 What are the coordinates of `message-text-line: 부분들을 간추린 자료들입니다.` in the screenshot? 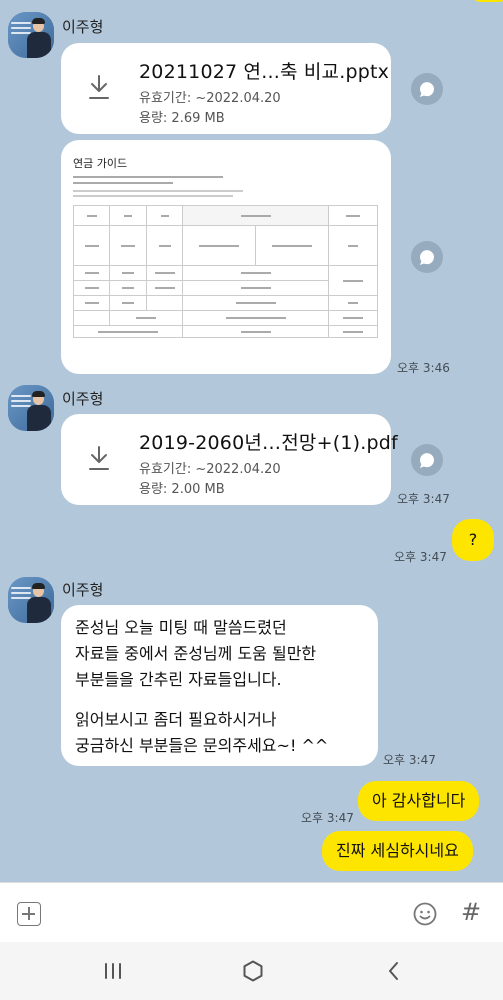 It's located at (178, 679).